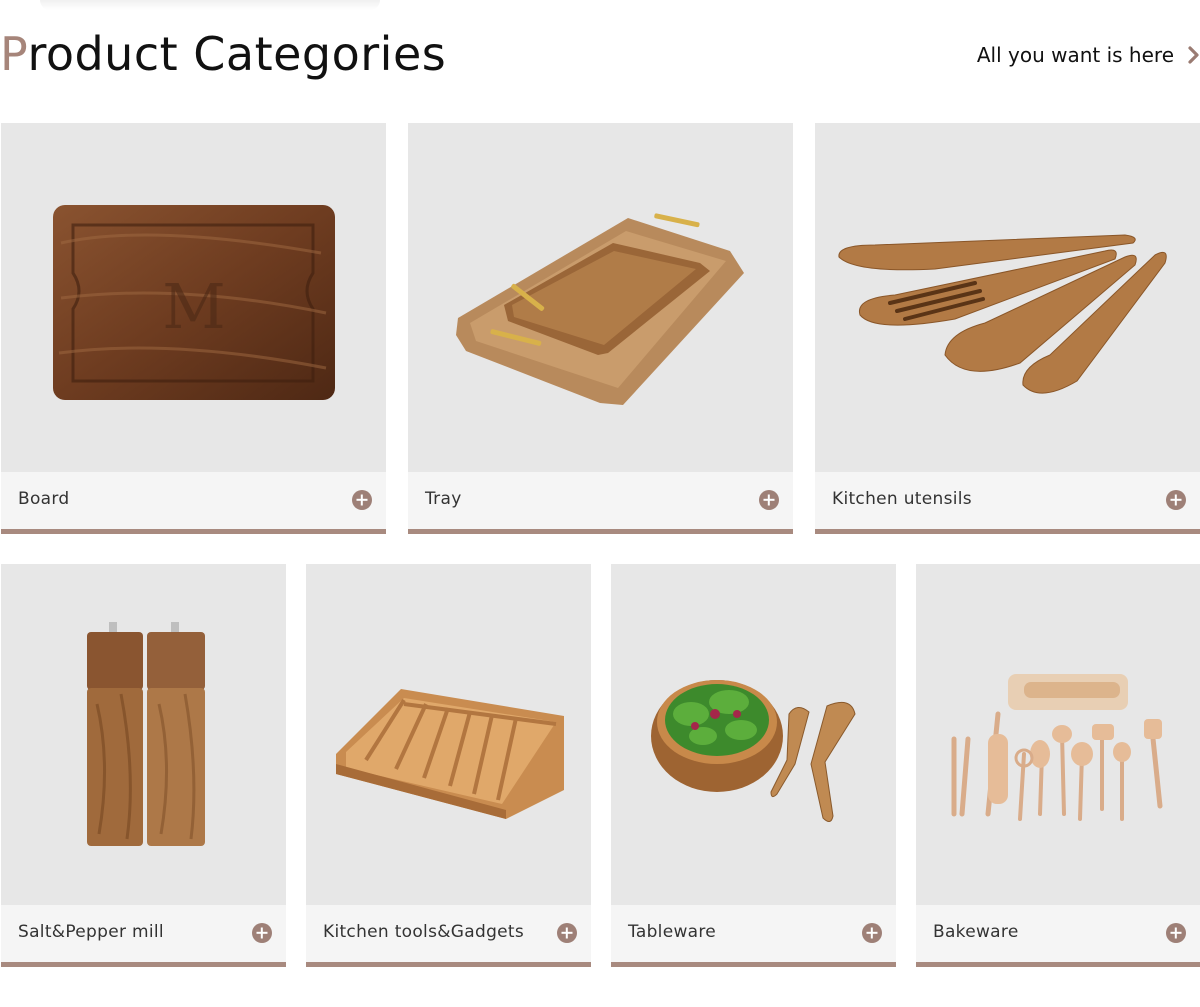  Describe the element at coordinates (193, 306) in the screenshot. I see `svg-text: M` at that location.